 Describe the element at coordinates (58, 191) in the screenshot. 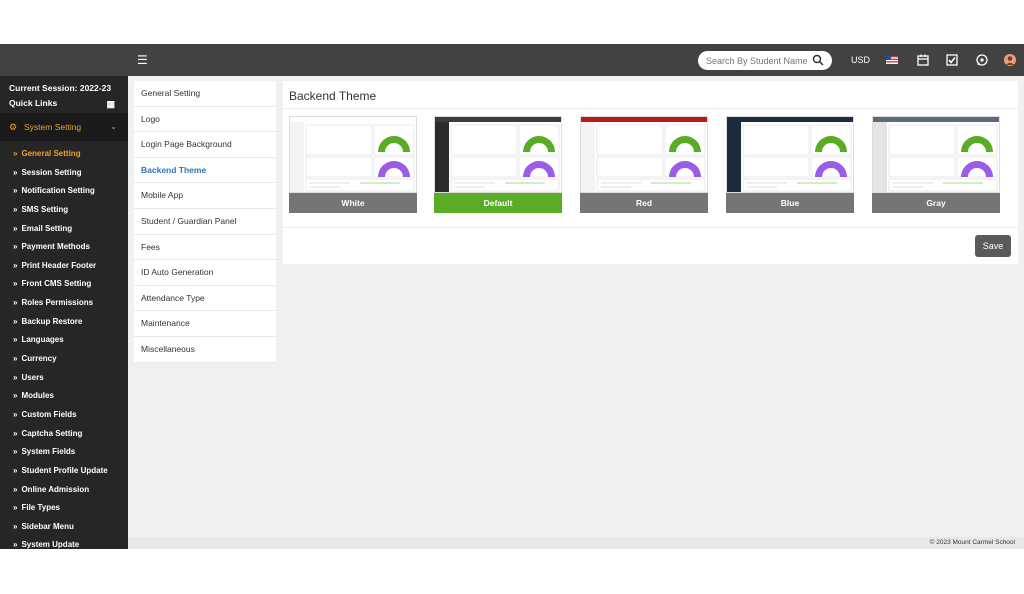

I see `sidebar-item-label: Notification Setting` at that location.